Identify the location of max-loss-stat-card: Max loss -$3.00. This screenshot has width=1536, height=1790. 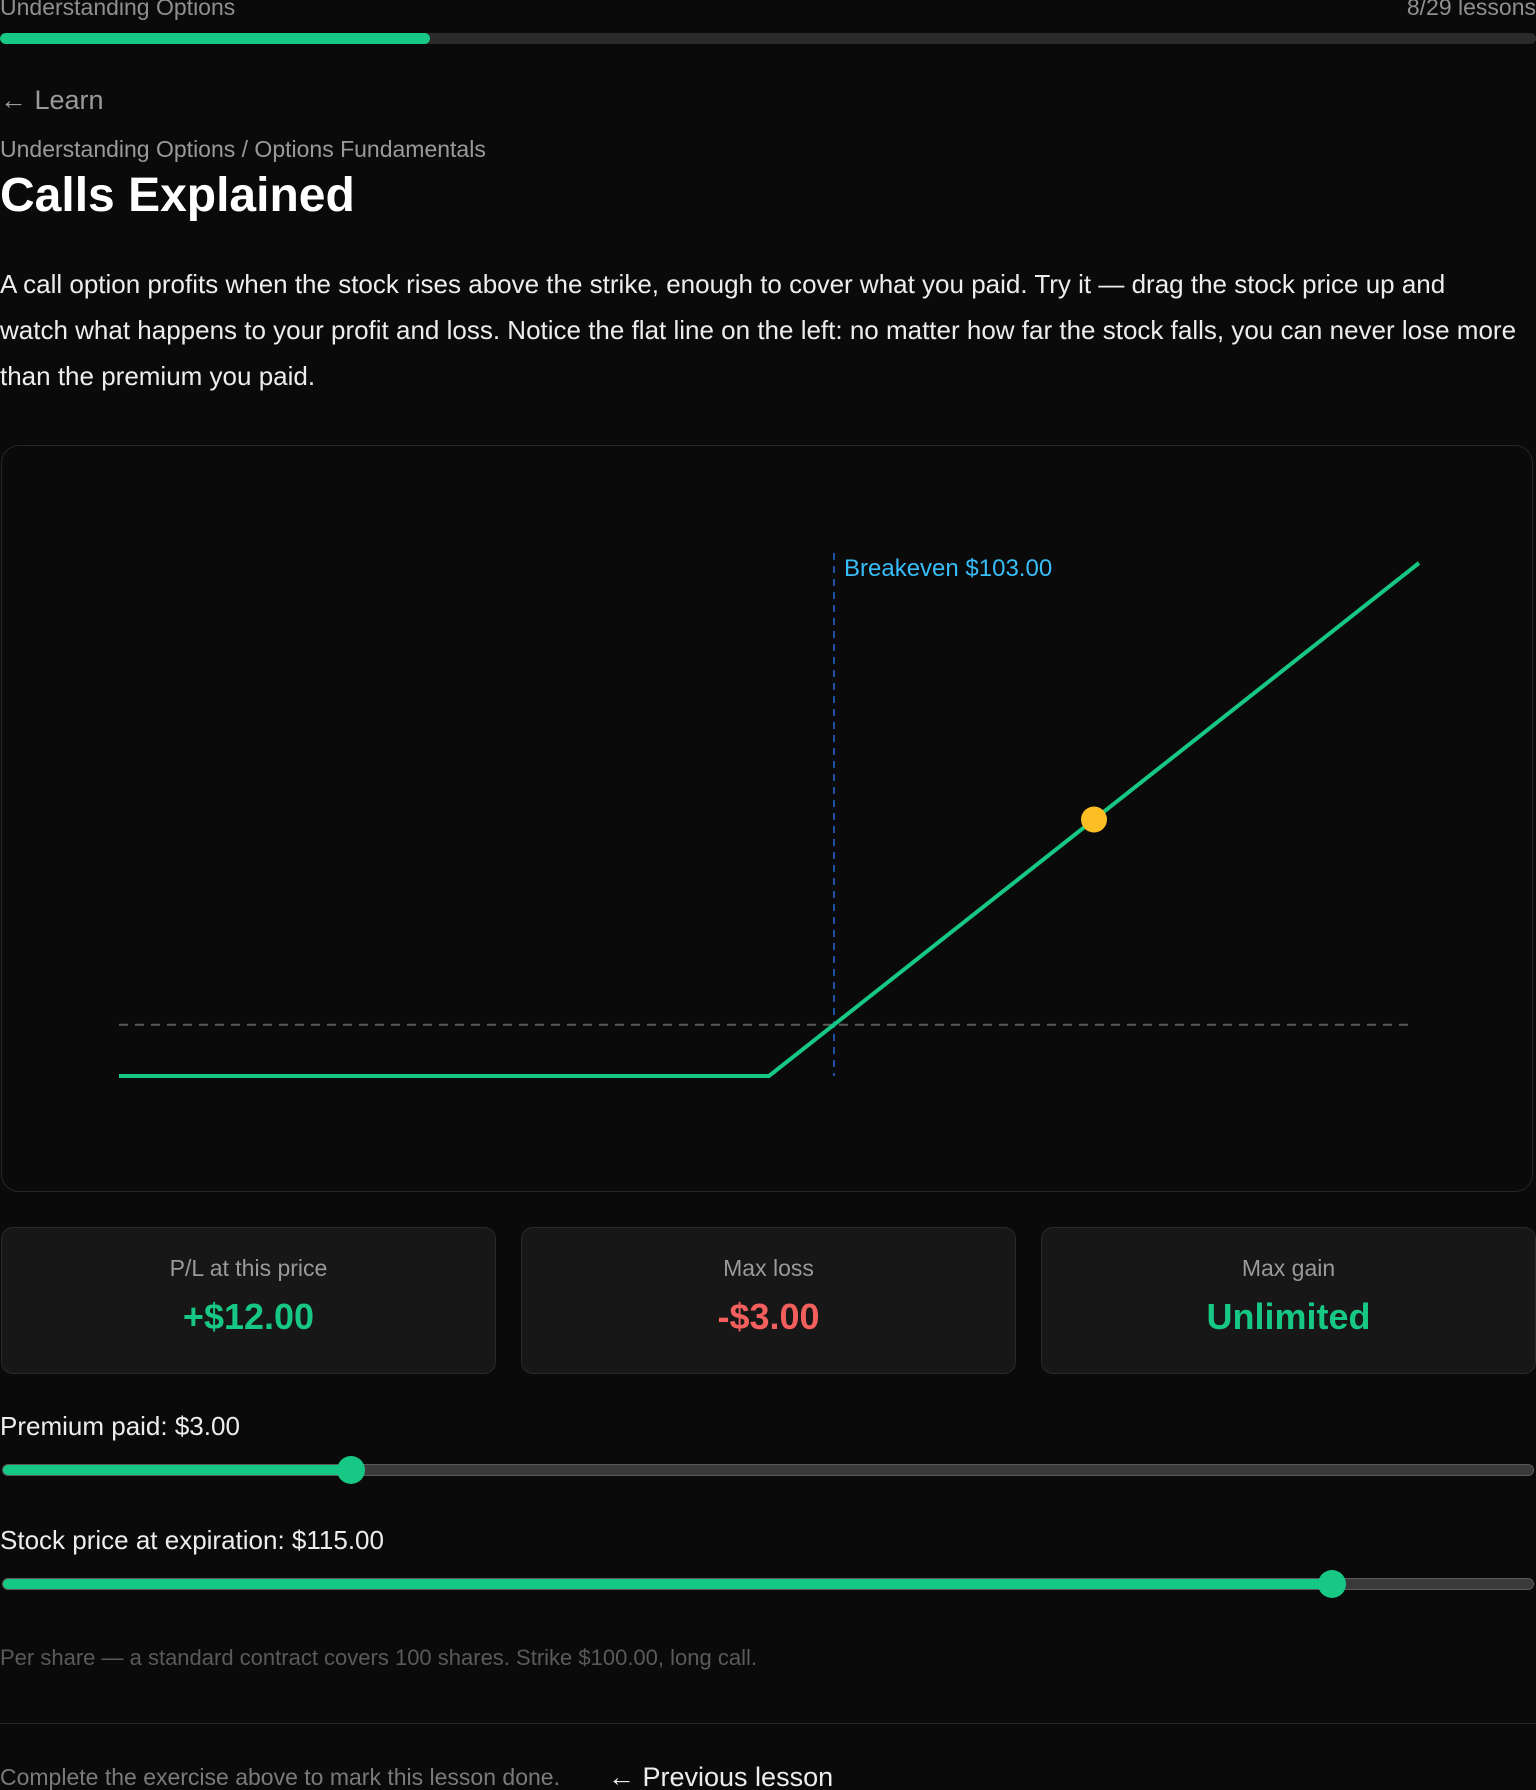
(768, 1300).